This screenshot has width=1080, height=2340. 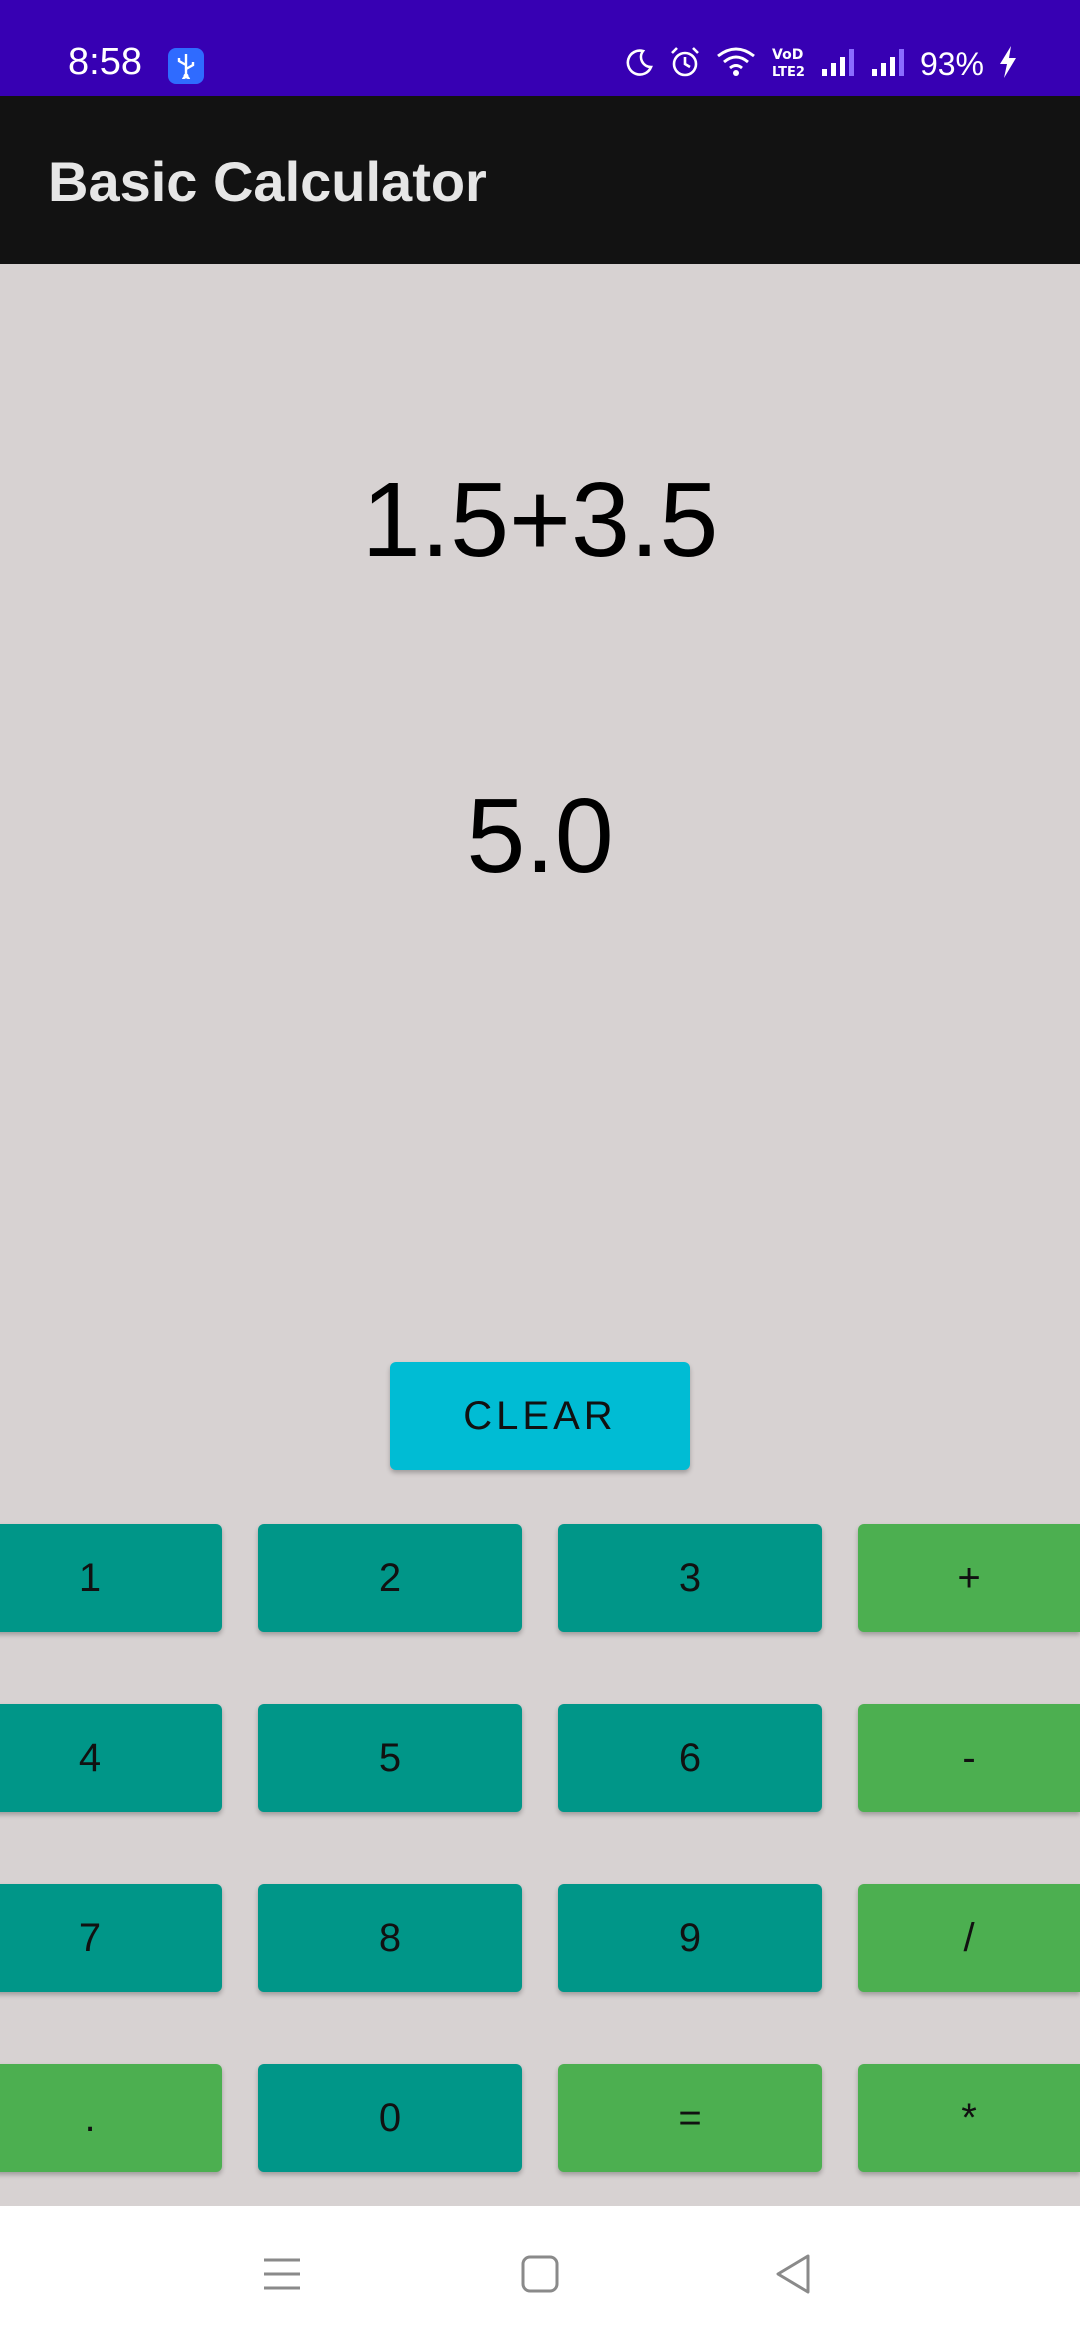 What do you see at coordinates (794, 2274) in the screenshot?
I see `back-icon` at bounding box center [794, 2274].